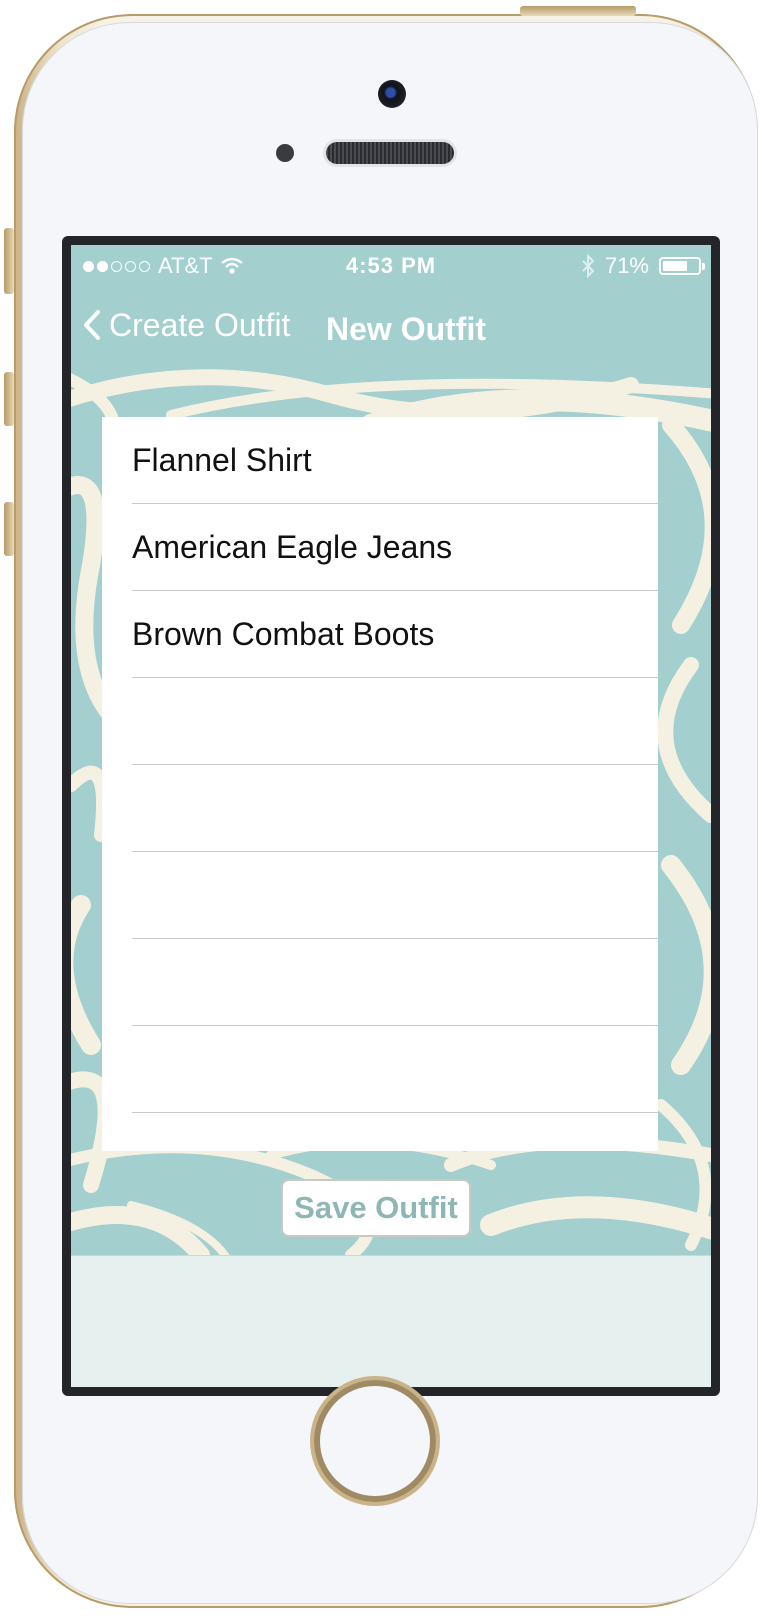 The width and height of the screenshot is (780, 1621). Describe the element at coordinates (292, 547) in the screenshot. I see `list-item-label: American Eagle Jeans` at that location.